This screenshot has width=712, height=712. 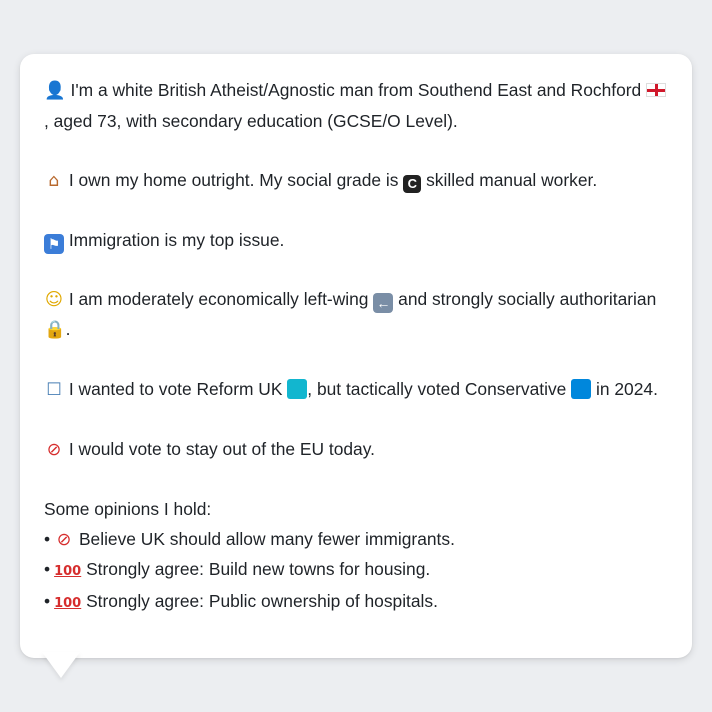 I want to click on reform-uk-color-square, so click(x=297, y=389).